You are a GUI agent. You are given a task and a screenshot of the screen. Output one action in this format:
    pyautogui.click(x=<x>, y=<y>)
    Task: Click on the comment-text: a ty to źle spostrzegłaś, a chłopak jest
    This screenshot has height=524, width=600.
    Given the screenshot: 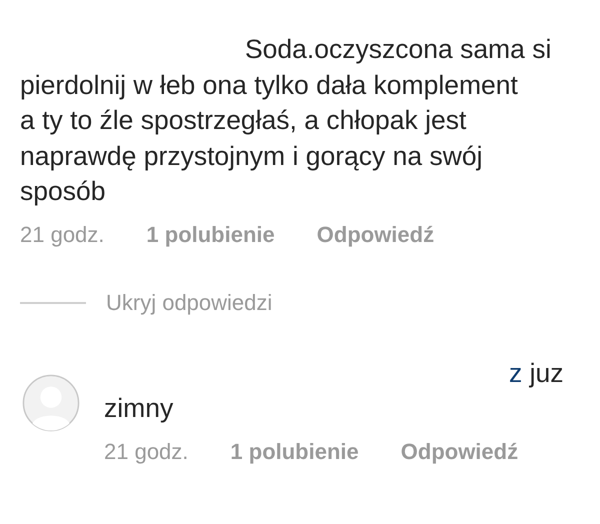 What is the action you would take?
    pyautogui.click(x=243, y=120)
    